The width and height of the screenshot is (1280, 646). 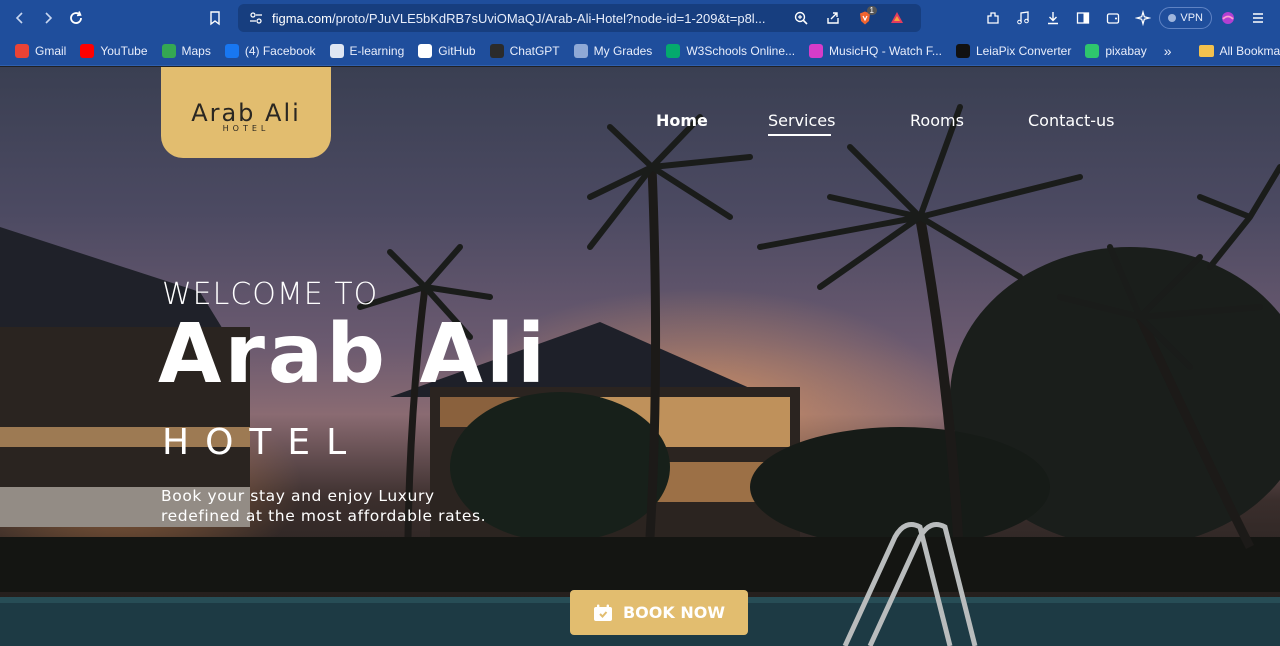 What do you see at coordinates (871, 10) in the screenshot?
I see `brave-badge: 1` at bounding box center [871, 10].